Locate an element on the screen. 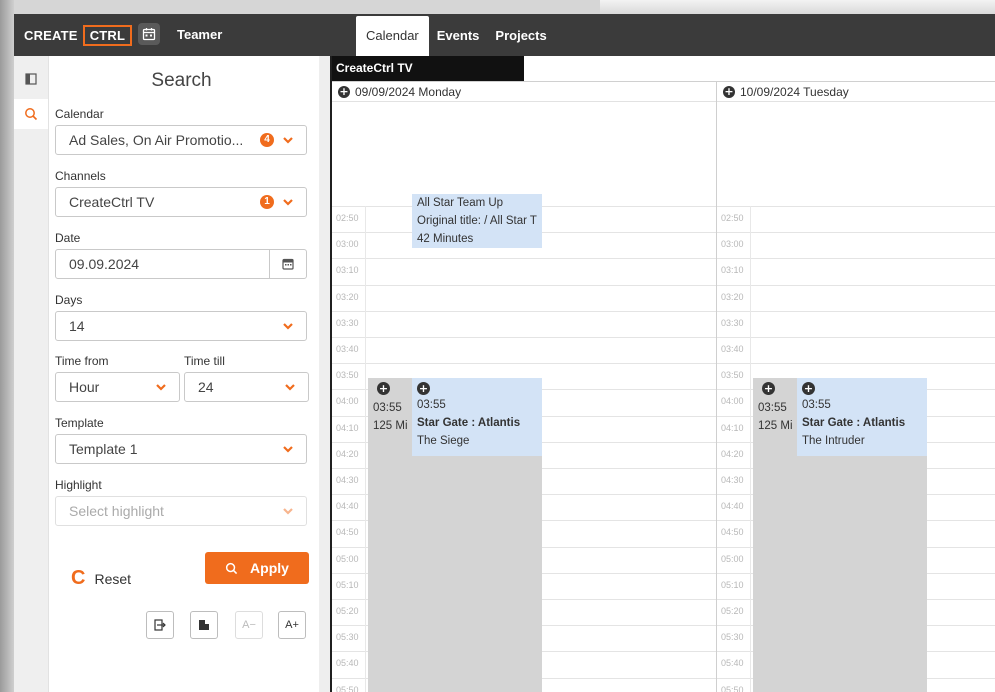  tab-calendar: Calendar is located at coordinates (392, 36).